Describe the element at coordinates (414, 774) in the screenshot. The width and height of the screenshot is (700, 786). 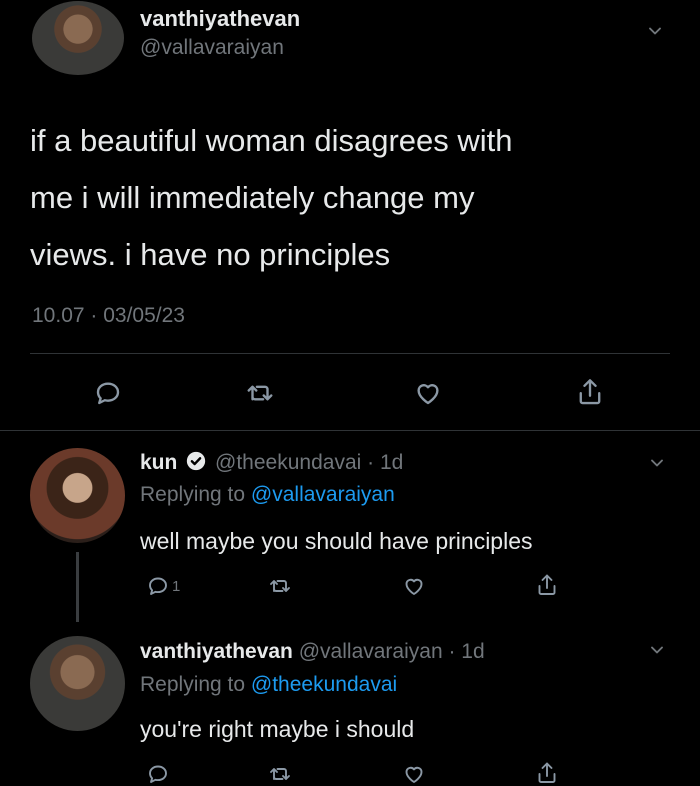
I see `reply2-like-icon` at that location.